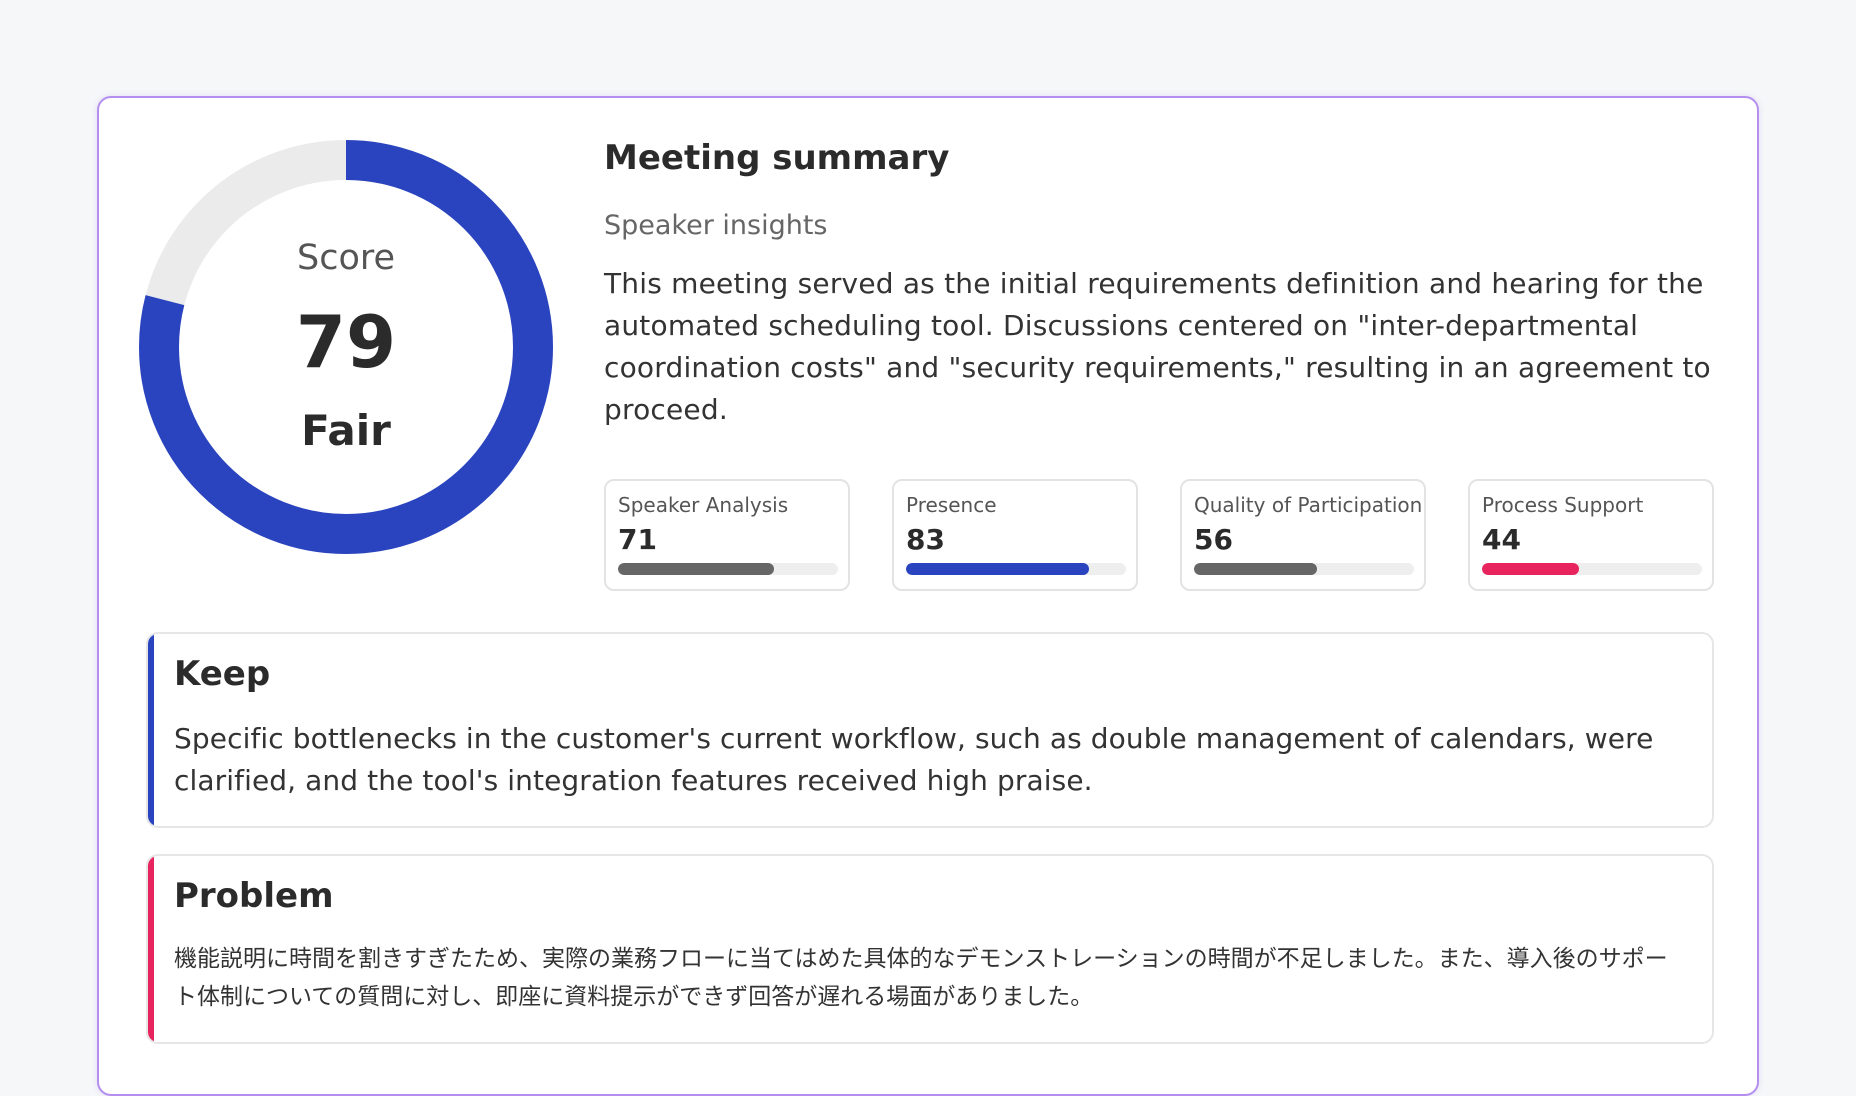 The width and height of the screenshot is (1856, 1096). Describe the element at coordinates (1303, 535) in the screenshot. I see `metric-quality-of-participation: Quality of Participation 56` at that location.